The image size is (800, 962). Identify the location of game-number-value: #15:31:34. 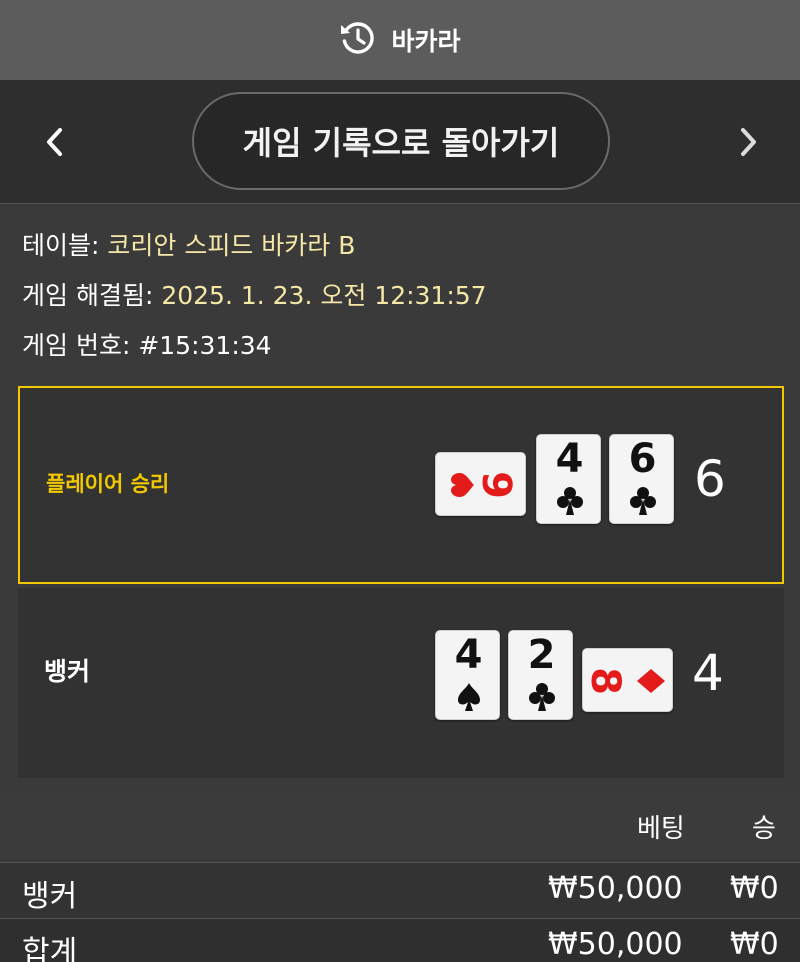
(205, 345).